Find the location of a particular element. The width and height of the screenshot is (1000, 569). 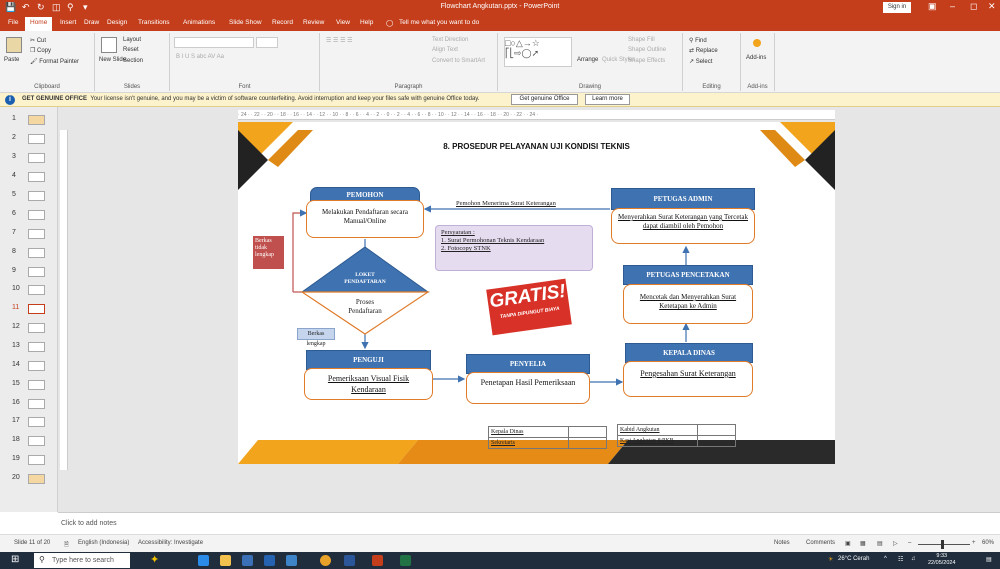

cut-button: ✂ Cut is located at coordinates (38, 40).